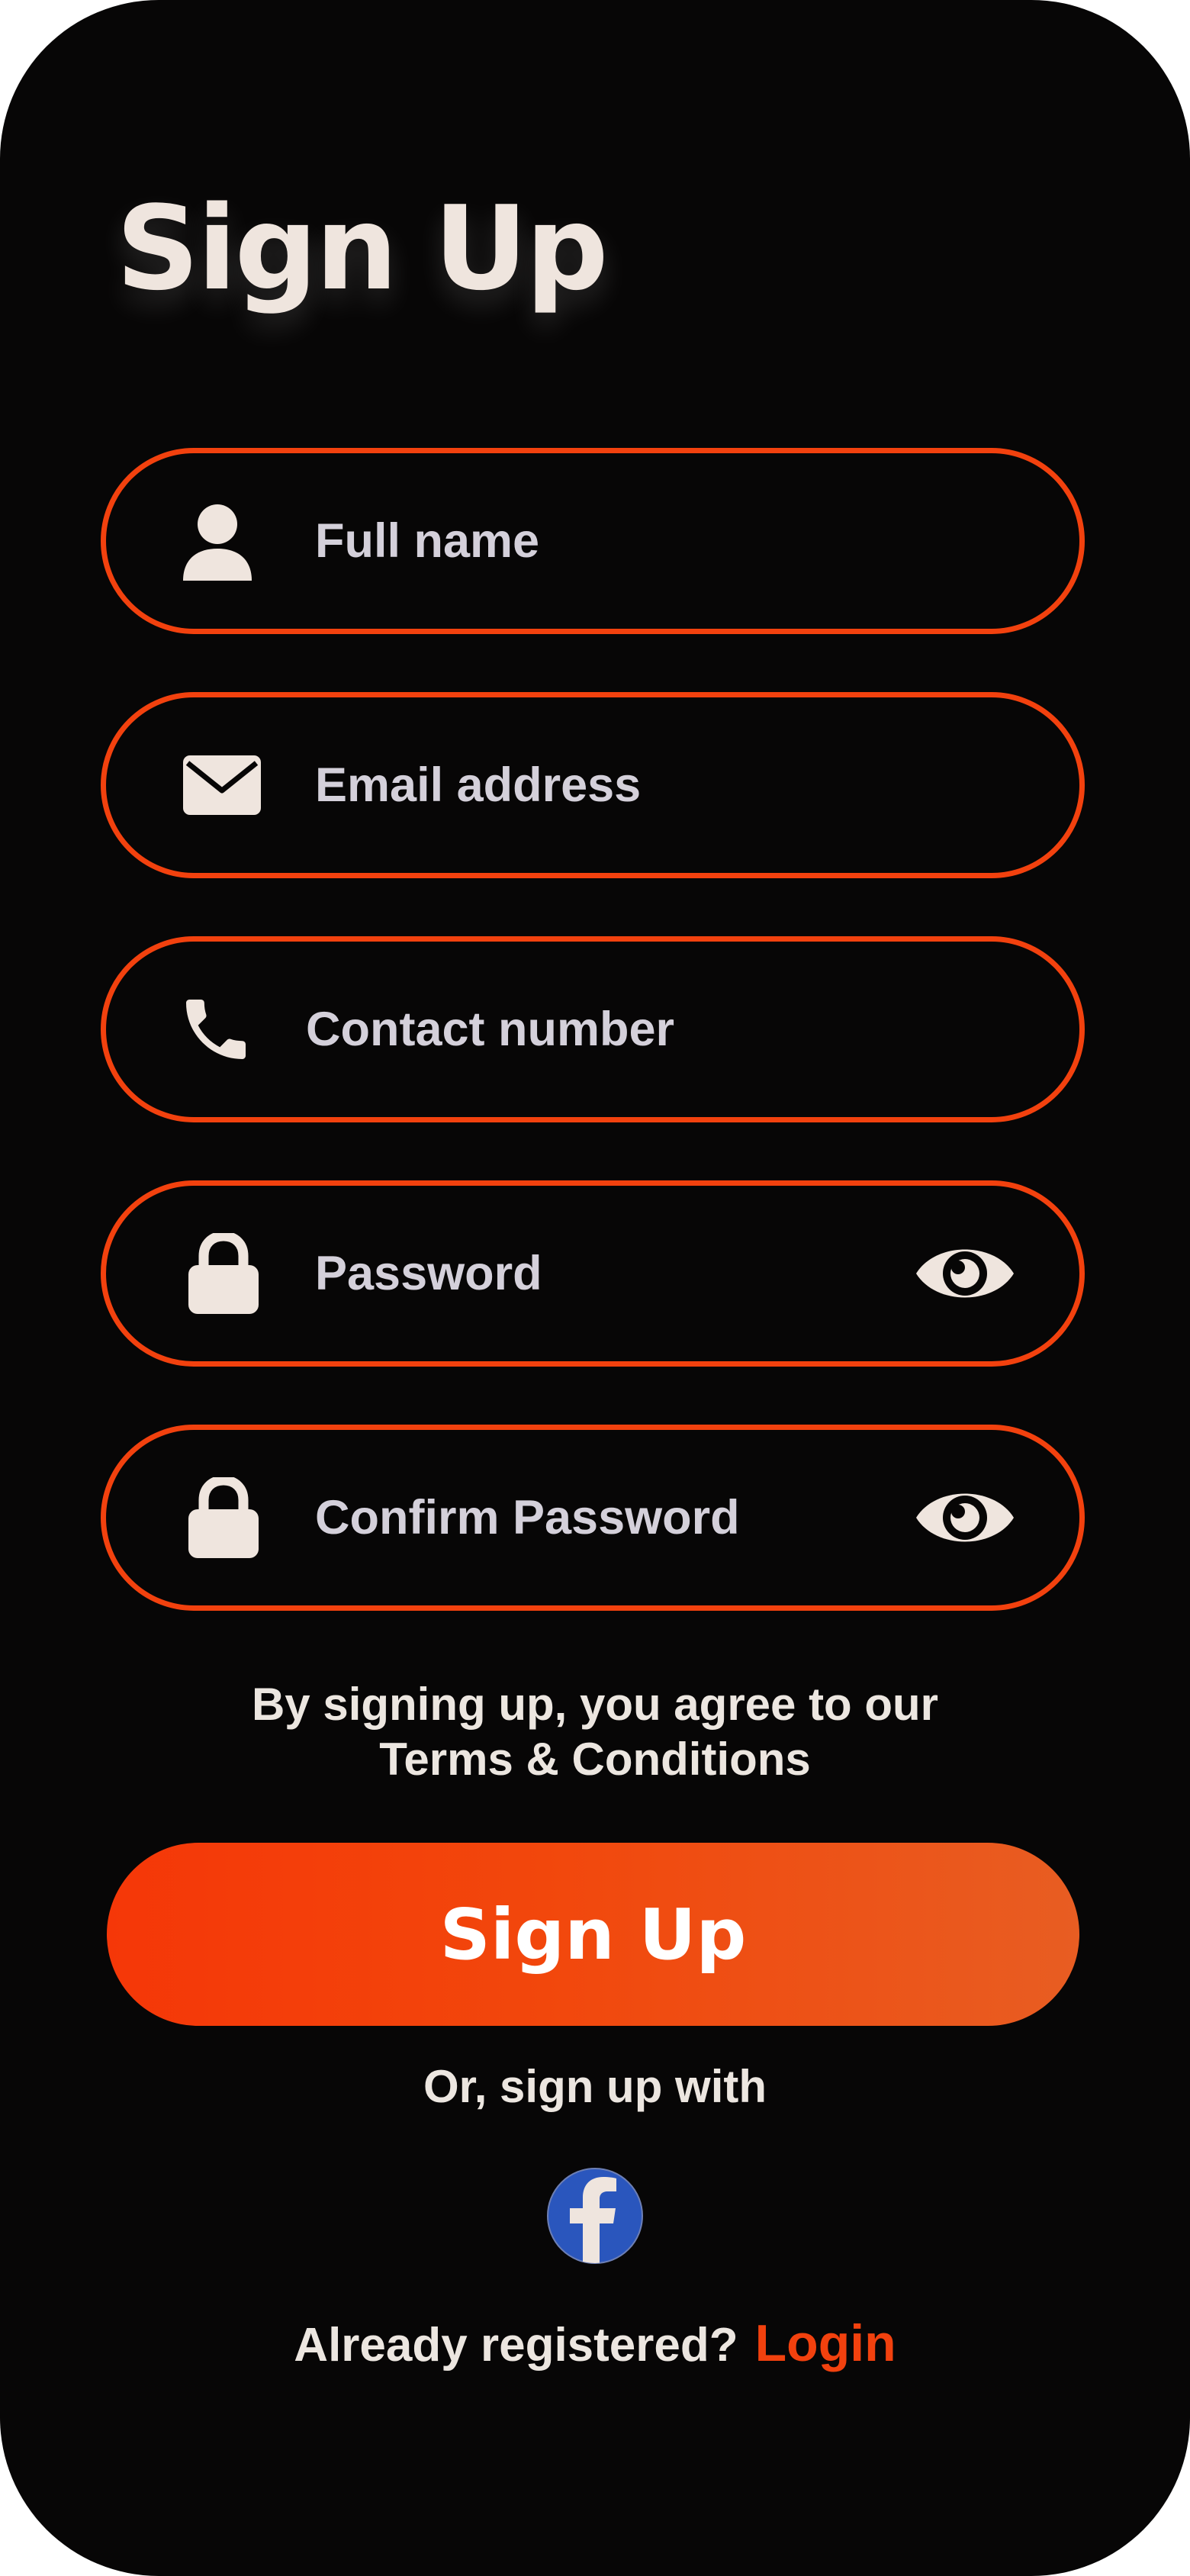  What do you see at coordinates (516, 2345) in the screenshot?
I see `login-prompt: Already registered?` at bounding box center [516, 2345].